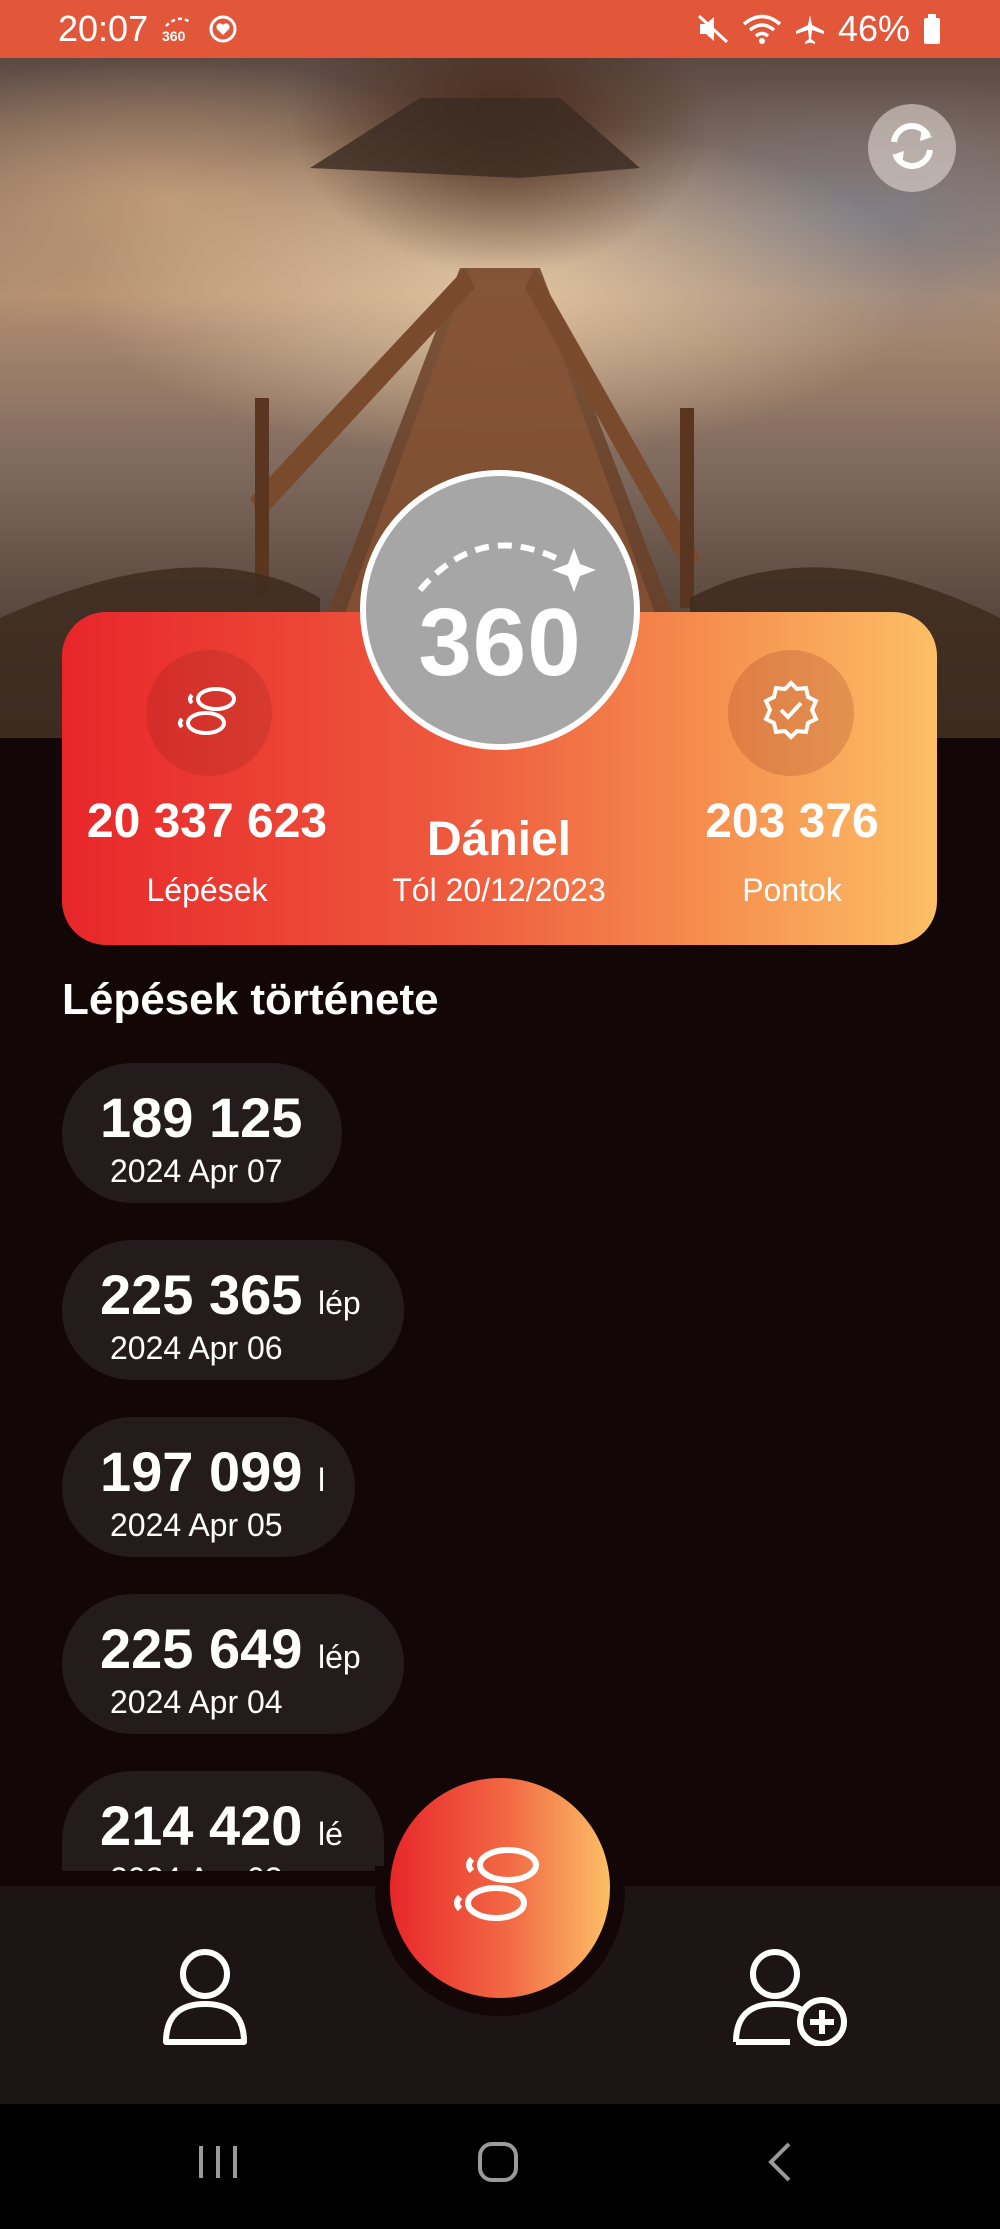 Image resolution: width=1000 pixels, height=2229 pixels. What do you see at coordinates (223, 29) in the screenshot?
I see `heart-badge-icon` at bounding box center [223, 29].